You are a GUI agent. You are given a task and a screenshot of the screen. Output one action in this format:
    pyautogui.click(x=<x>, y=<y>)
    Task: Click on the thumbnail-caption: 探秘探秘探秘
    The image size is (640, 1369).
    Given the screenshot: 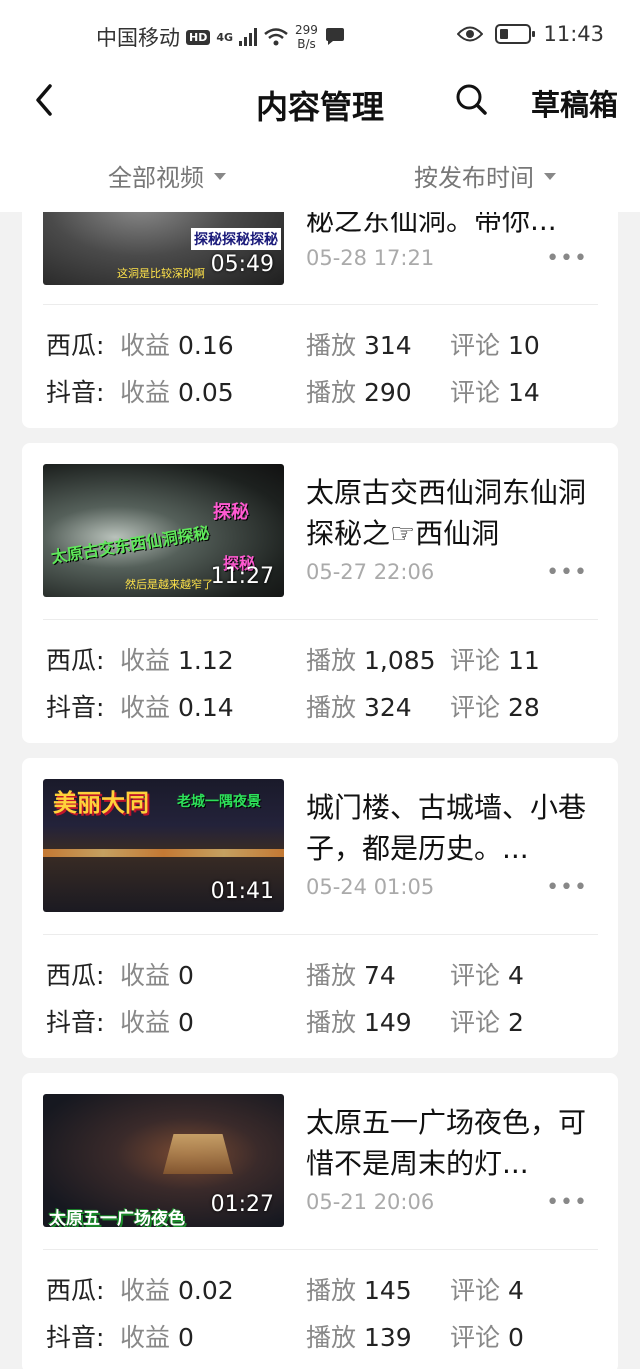 What is the action you would take?
    pyautogui.click(x=236, y=239)
    